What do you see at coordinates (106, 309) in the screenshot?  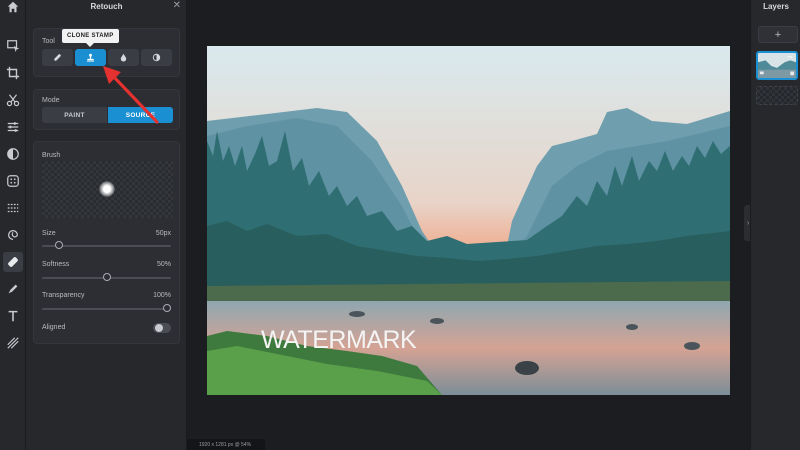 I see `transparency-slider-track` at bounding box center [106, 309].